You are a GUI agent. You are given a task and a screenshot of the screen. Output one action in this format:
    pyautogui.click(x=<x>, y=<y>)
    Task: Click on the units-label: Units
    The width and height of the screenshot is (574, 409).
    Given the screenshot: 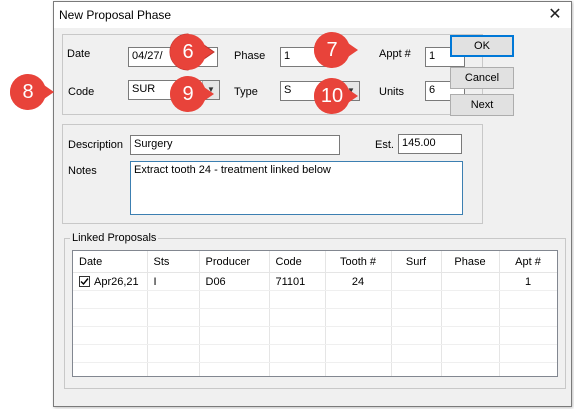 What is the action you would take?
    pyautogui.click(x=392, y=92)
    